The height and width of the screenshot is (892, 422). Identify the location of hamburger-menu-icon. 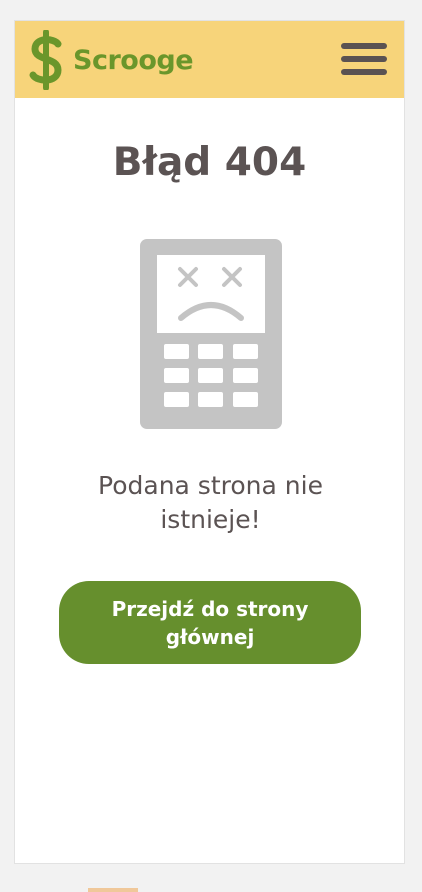
(365, 59).